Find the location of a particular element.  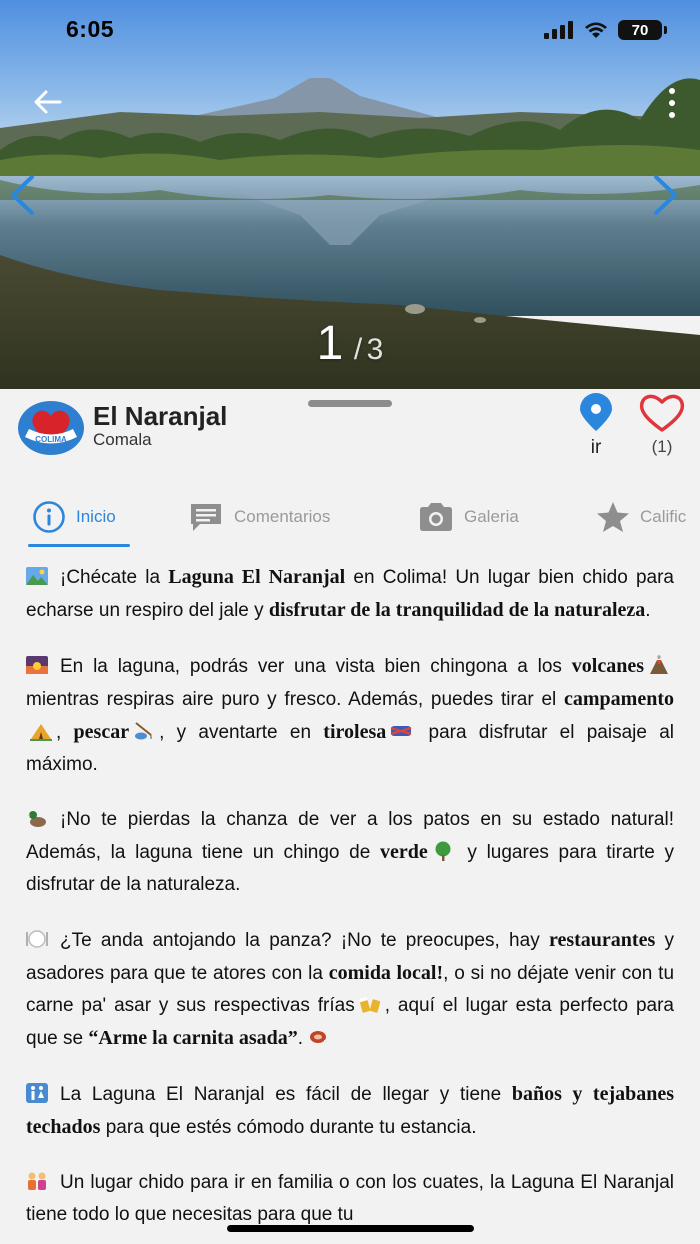

tab-label: Galeria is located at coordinates (491, 516).